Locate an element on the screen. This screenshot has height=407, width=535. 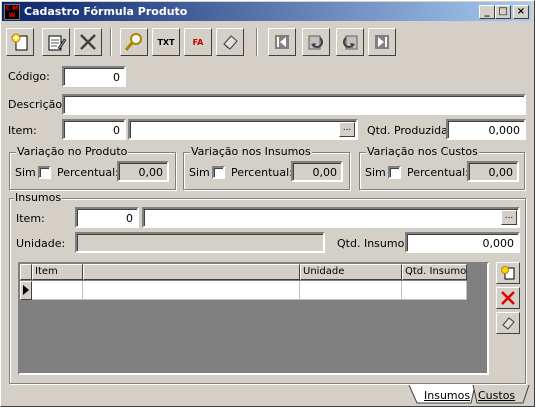
prev-record-button is located at coordinates (316, 42).